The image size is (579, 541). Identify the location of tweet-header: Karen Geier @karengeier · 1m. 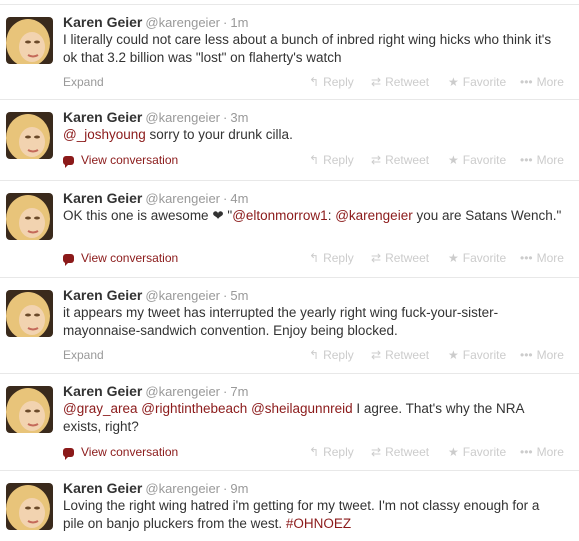
(155, 22).